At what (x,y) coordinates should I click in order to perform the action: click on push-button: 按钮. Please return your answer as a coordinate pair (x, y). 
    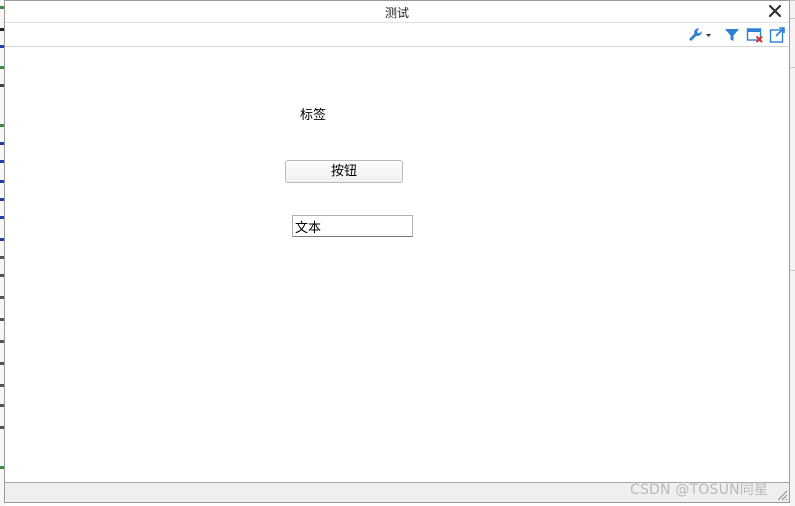
    Looking at the image, I should click on (344, 171).